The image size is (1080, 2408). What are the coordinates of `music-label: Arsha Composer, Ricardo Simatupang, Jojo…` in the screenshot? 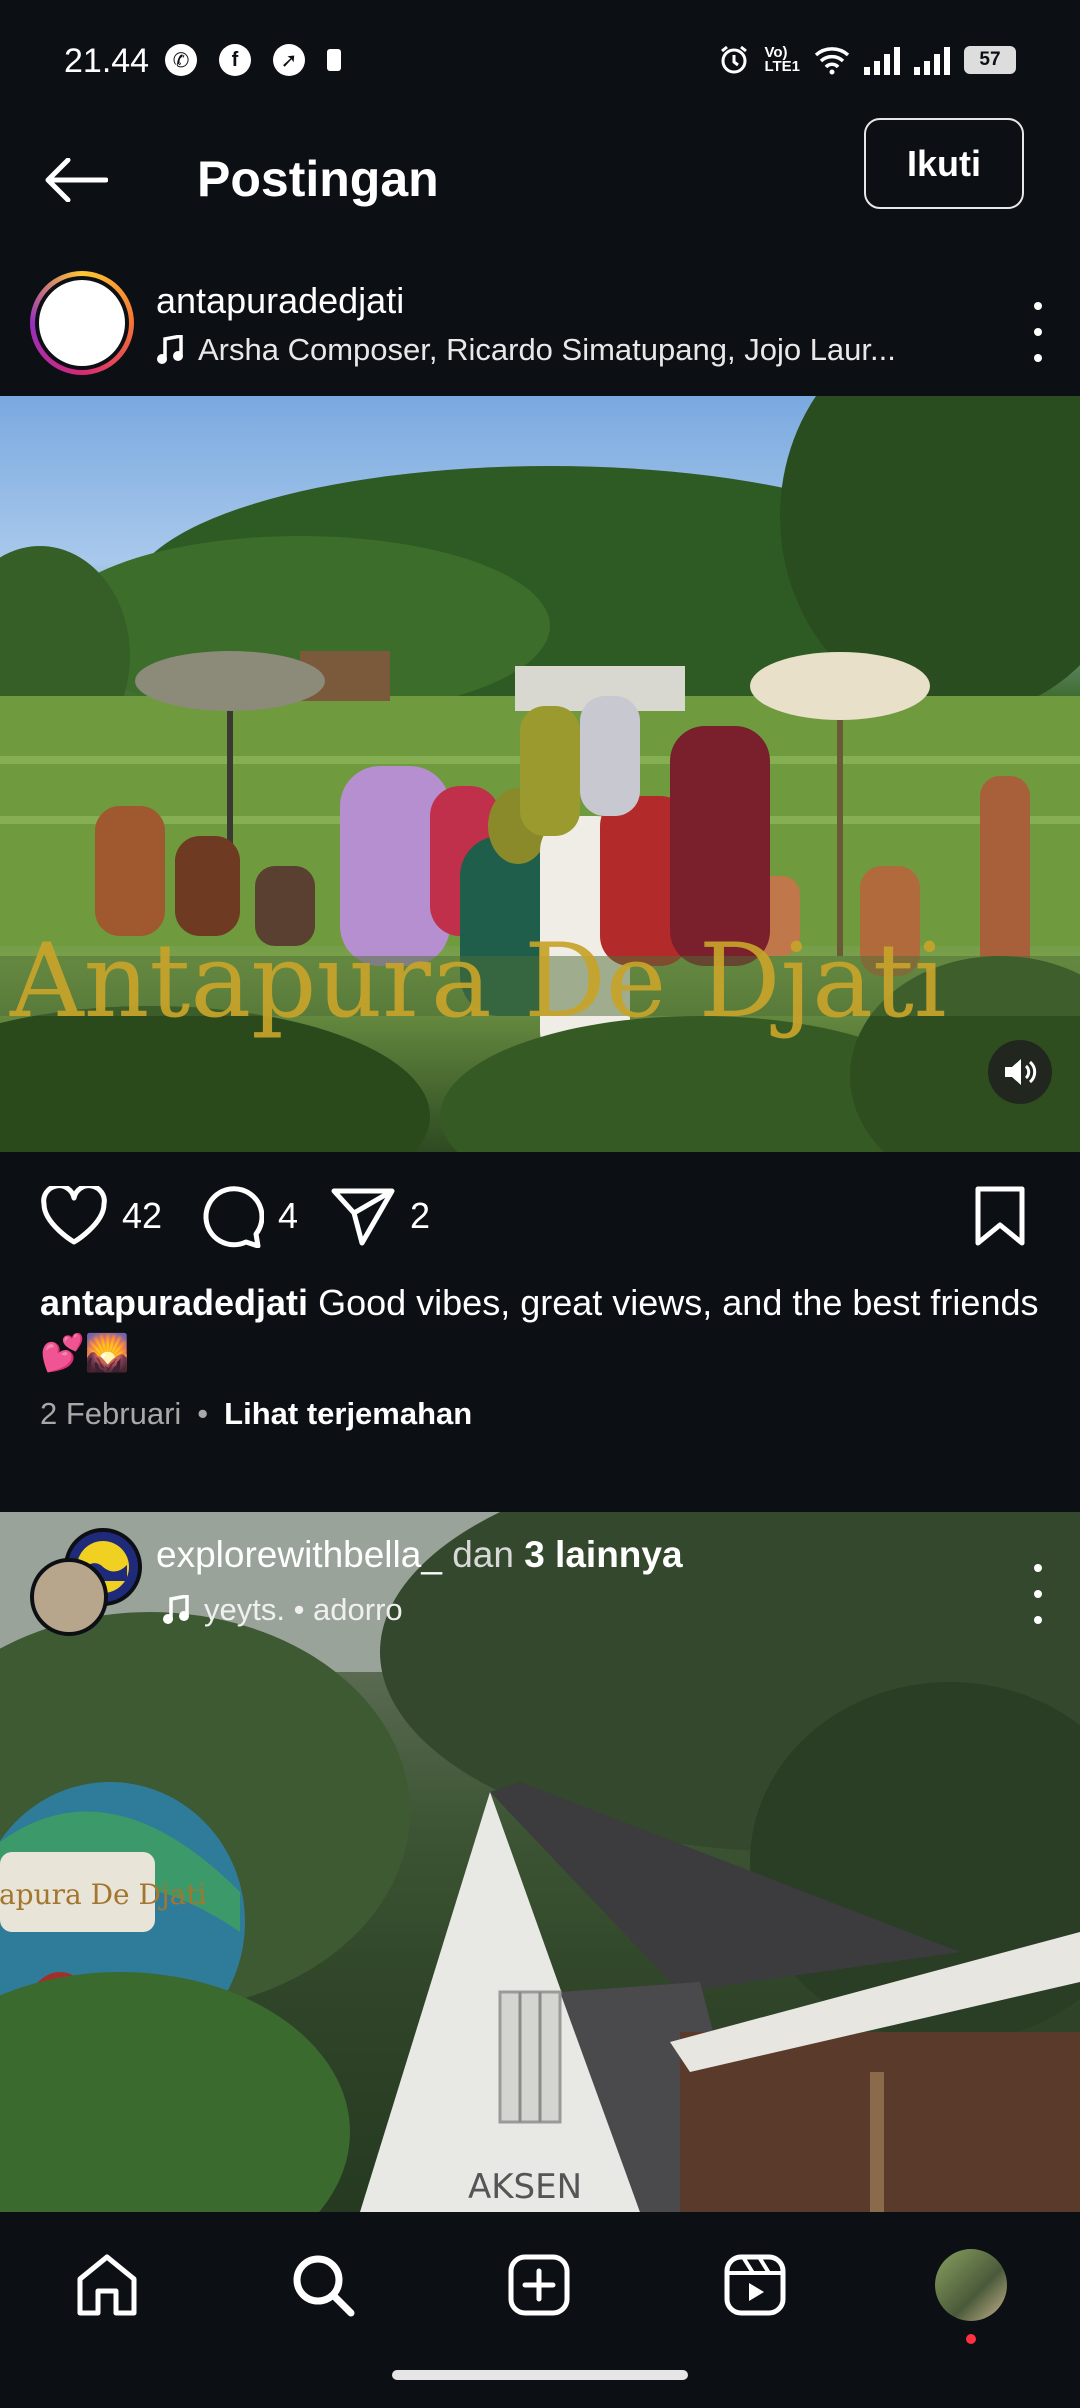 It's located at (547, 349).